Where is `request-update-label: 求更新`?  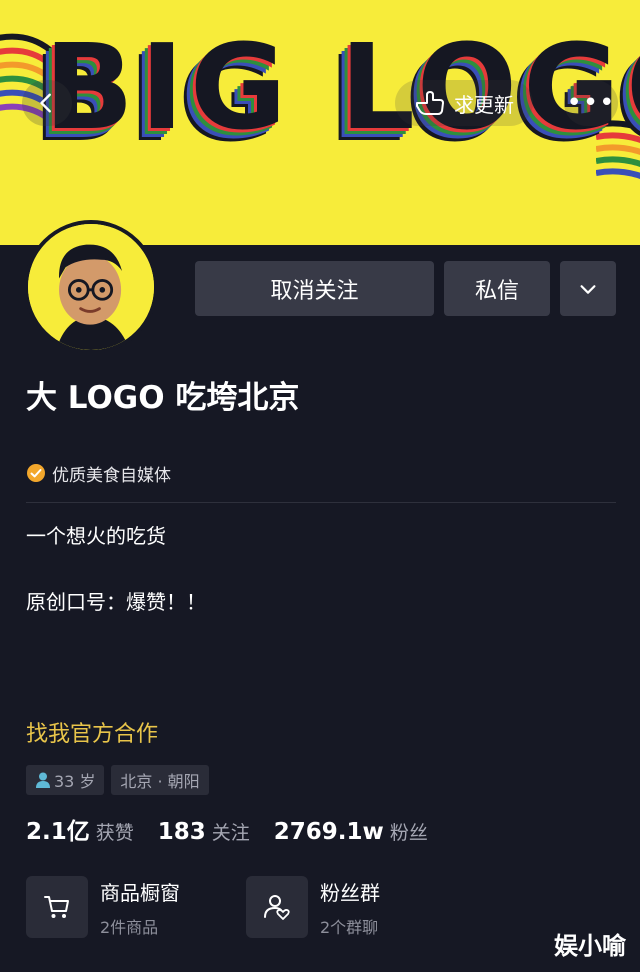 request-update-label: 求更新 is located at coordinates (484, 104).